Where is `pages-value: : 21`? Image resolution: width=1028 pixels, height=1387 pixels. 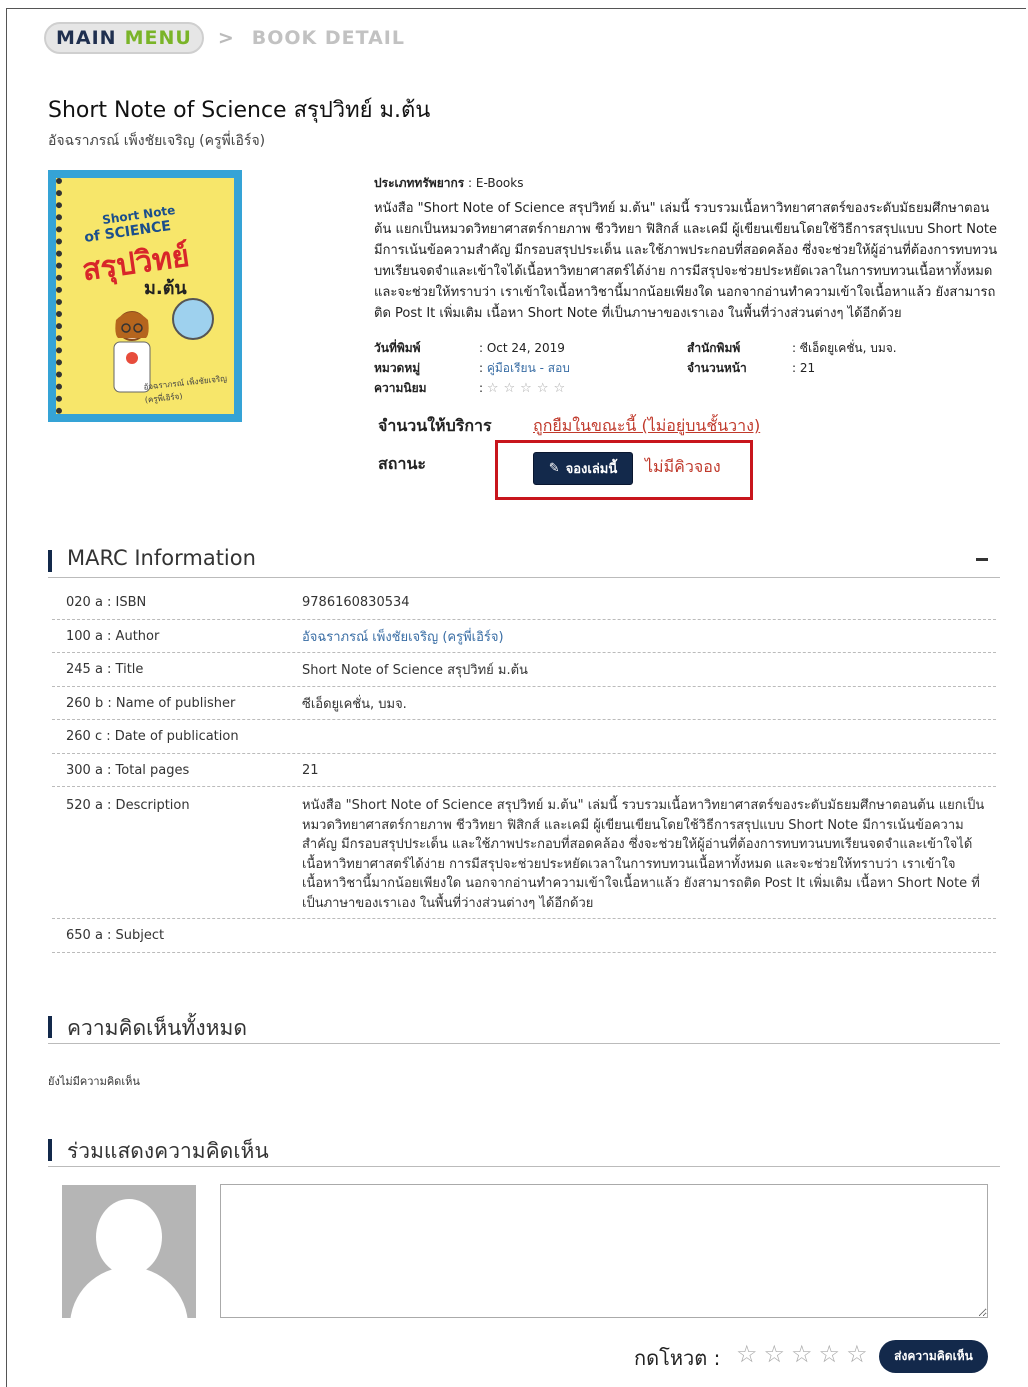 pages-value: : 21 is located at coordinates (804, 368).